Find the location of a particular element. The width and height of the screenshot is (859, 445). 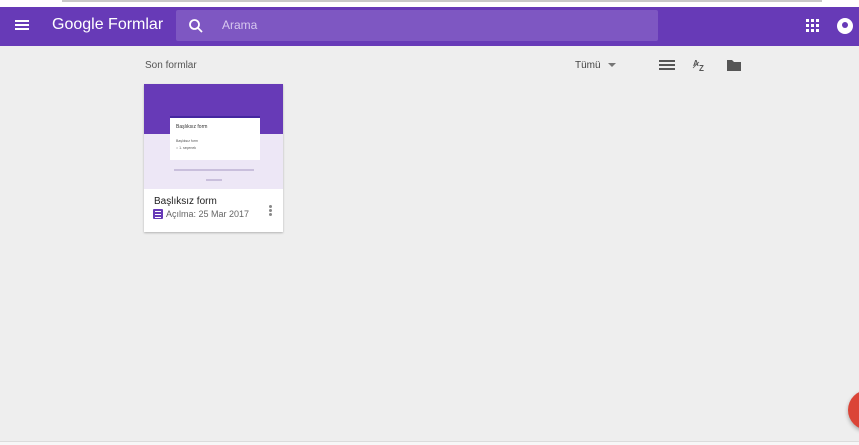

hamburger-icon is located at coordinates (22, 26).